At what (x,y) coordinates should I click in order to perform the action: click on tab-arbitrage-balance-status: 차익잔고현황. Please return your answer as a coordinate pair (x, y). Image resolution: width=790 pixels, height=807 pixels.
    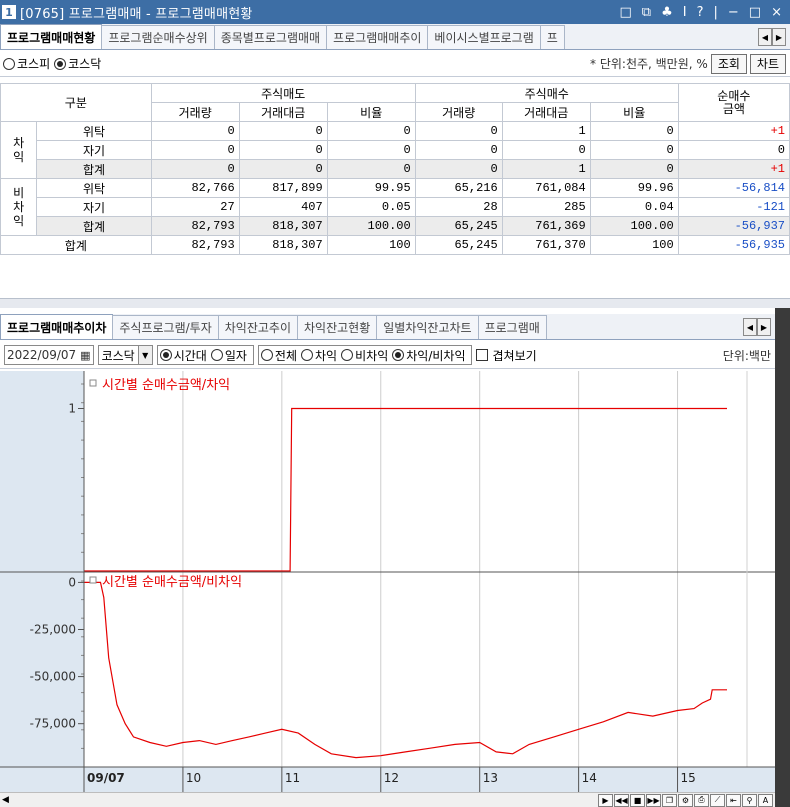
    Looking at the image, I should click on (337, 327).